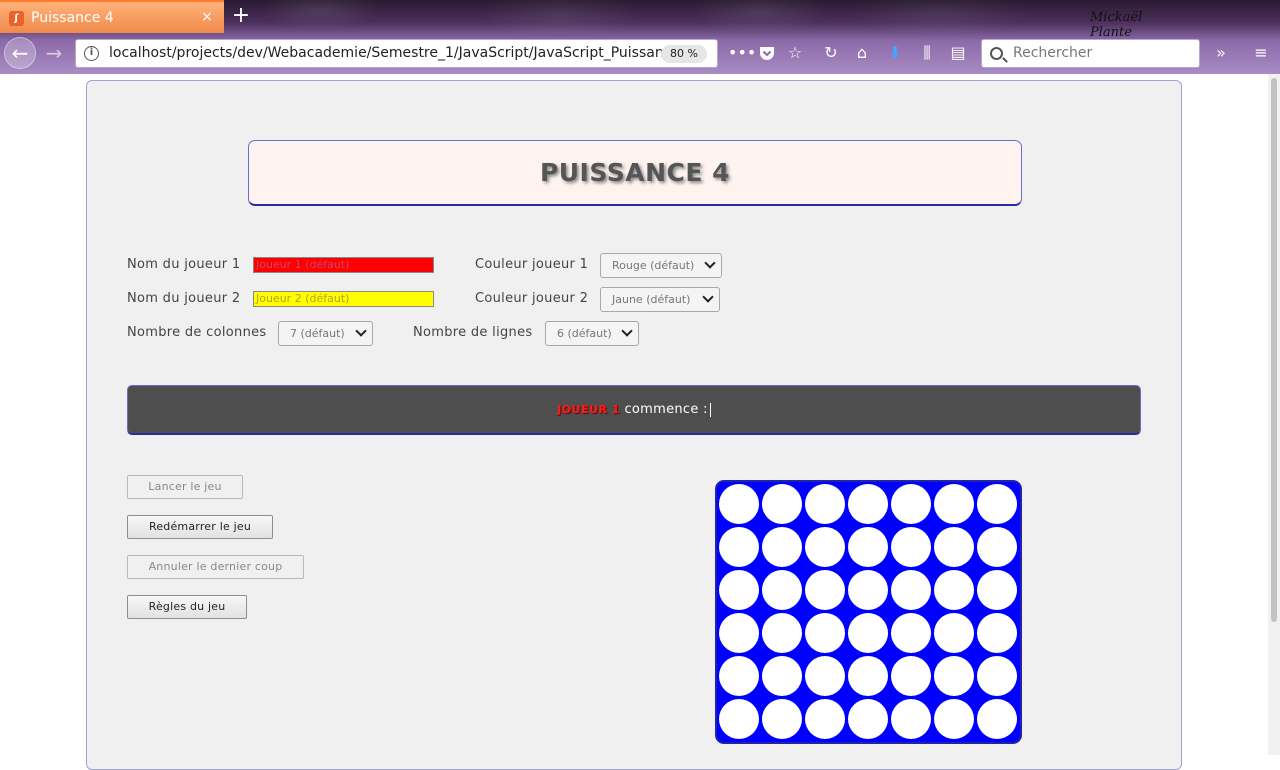  What do you see at coordinates (996, 53) in the screenshot?
I see `search-icon` at bounding box center [996, 53].